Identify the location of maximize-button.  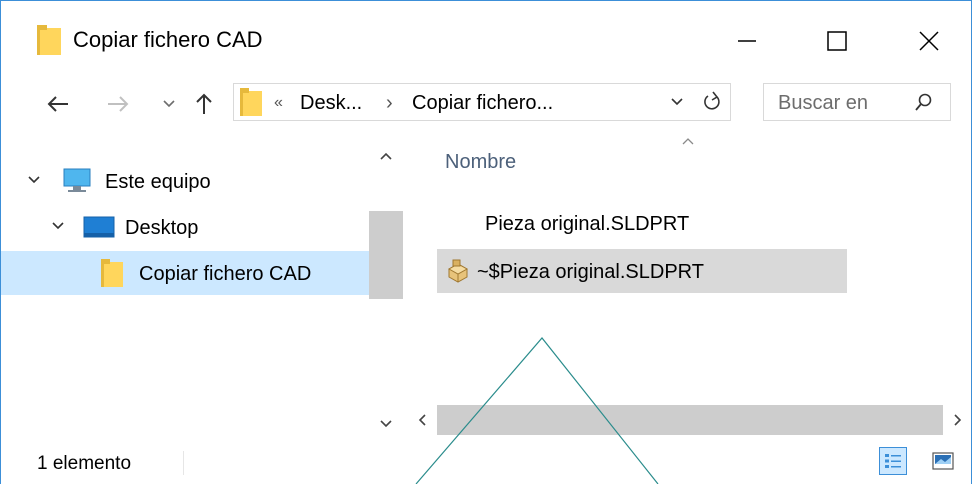
(837, 41).